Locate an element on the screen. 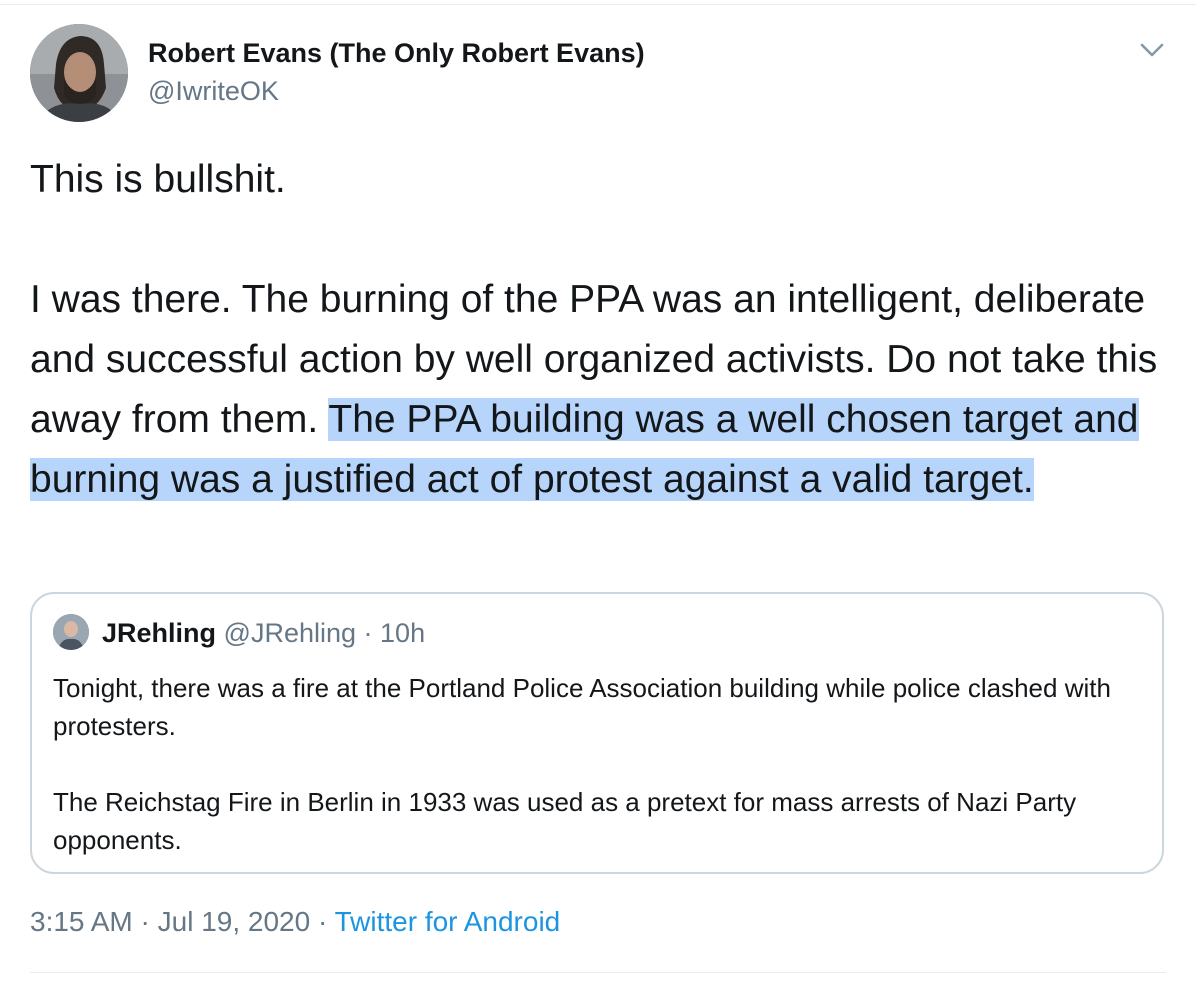 The width and height of the screenshot is (1196, 986). quoted-display-name: JRehling is located at coordinates (159, 633).